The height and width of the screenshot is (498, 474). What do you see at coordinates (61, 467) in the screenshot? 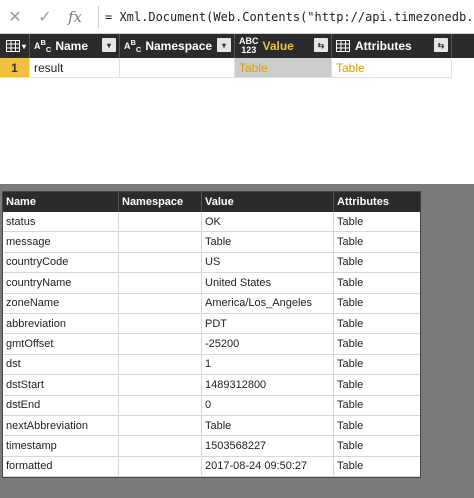
I see `cell-name: formatted` at bounding box center [61, 467].